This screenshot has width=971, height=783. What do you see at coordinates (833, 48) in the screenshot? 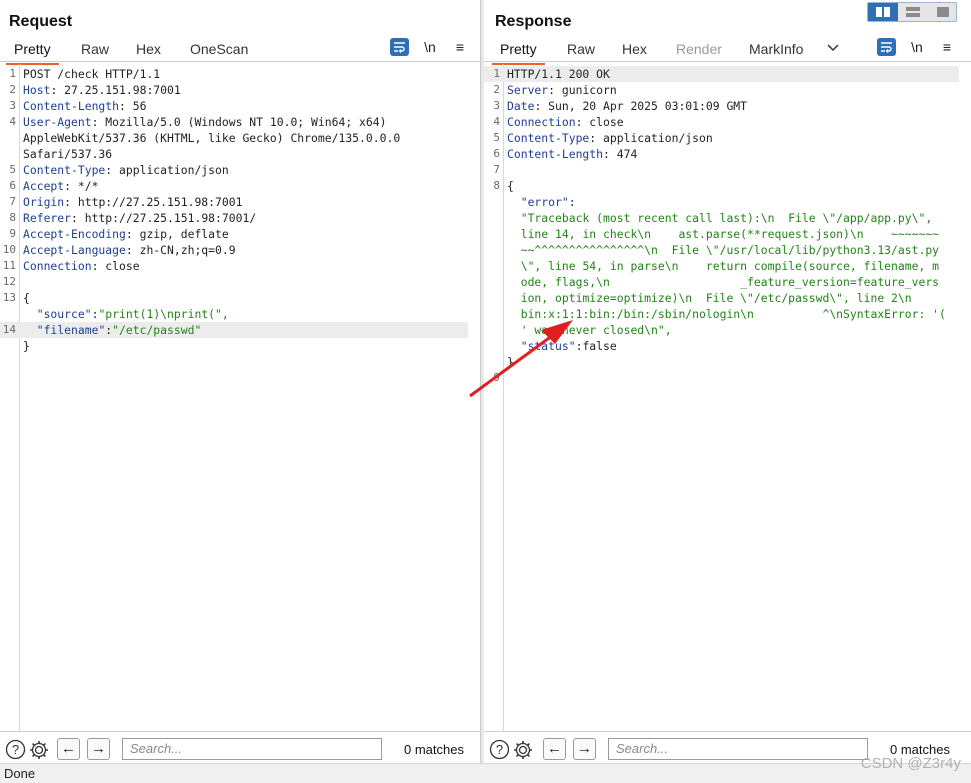
I see `chevron-down-icon` at bounding box center [833, 48].